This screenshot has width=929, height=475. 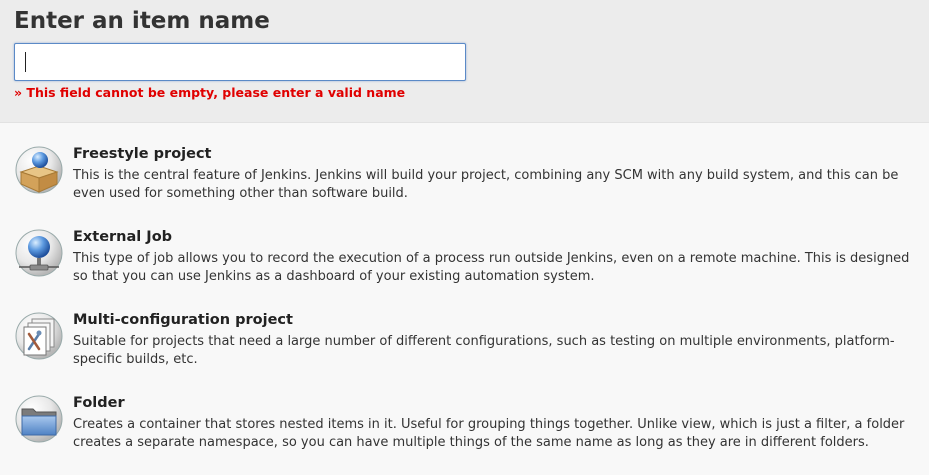 I want to click on text-cursor, so click(x=25, y=62).